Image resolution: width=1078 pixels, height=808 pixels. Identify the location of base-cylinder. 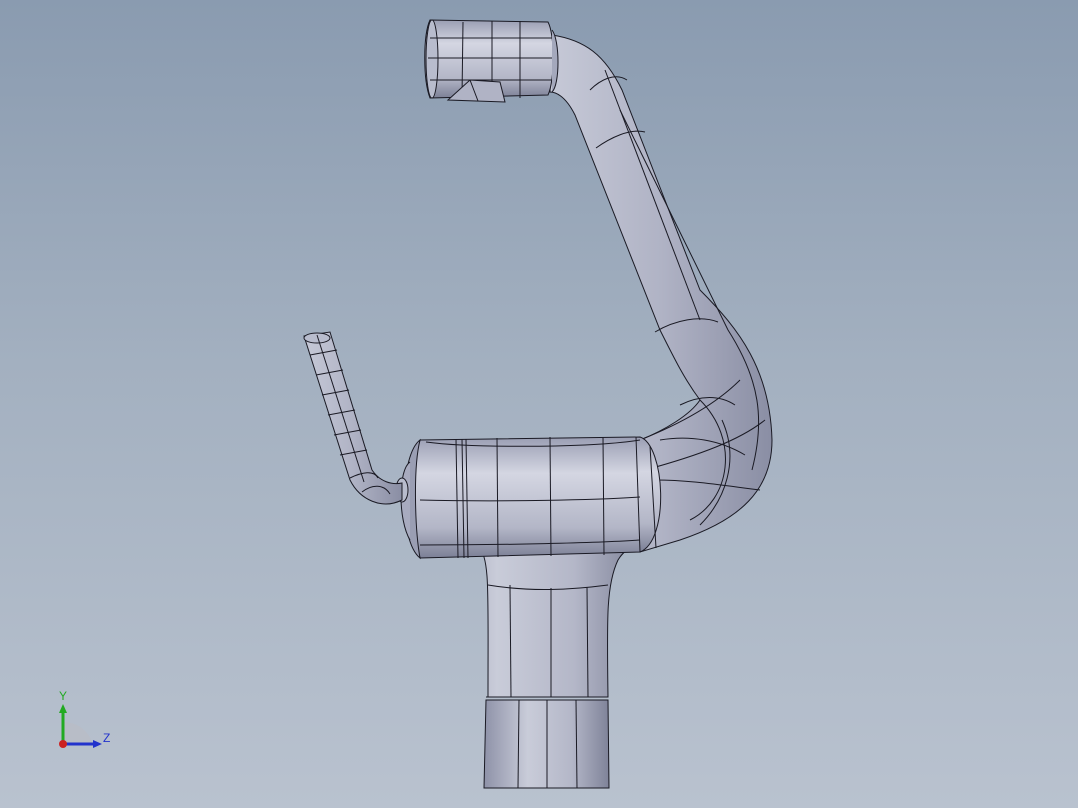
(546, 742).